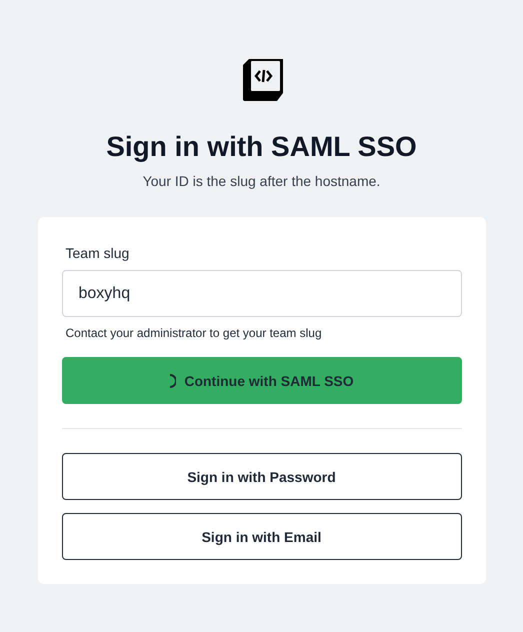 This screenshot has width=523, height=632. What do you see at coordinates (262, 293) in the screenshot?
I see `team-slug-input: boxyhq` at bounding box center [262, 293].